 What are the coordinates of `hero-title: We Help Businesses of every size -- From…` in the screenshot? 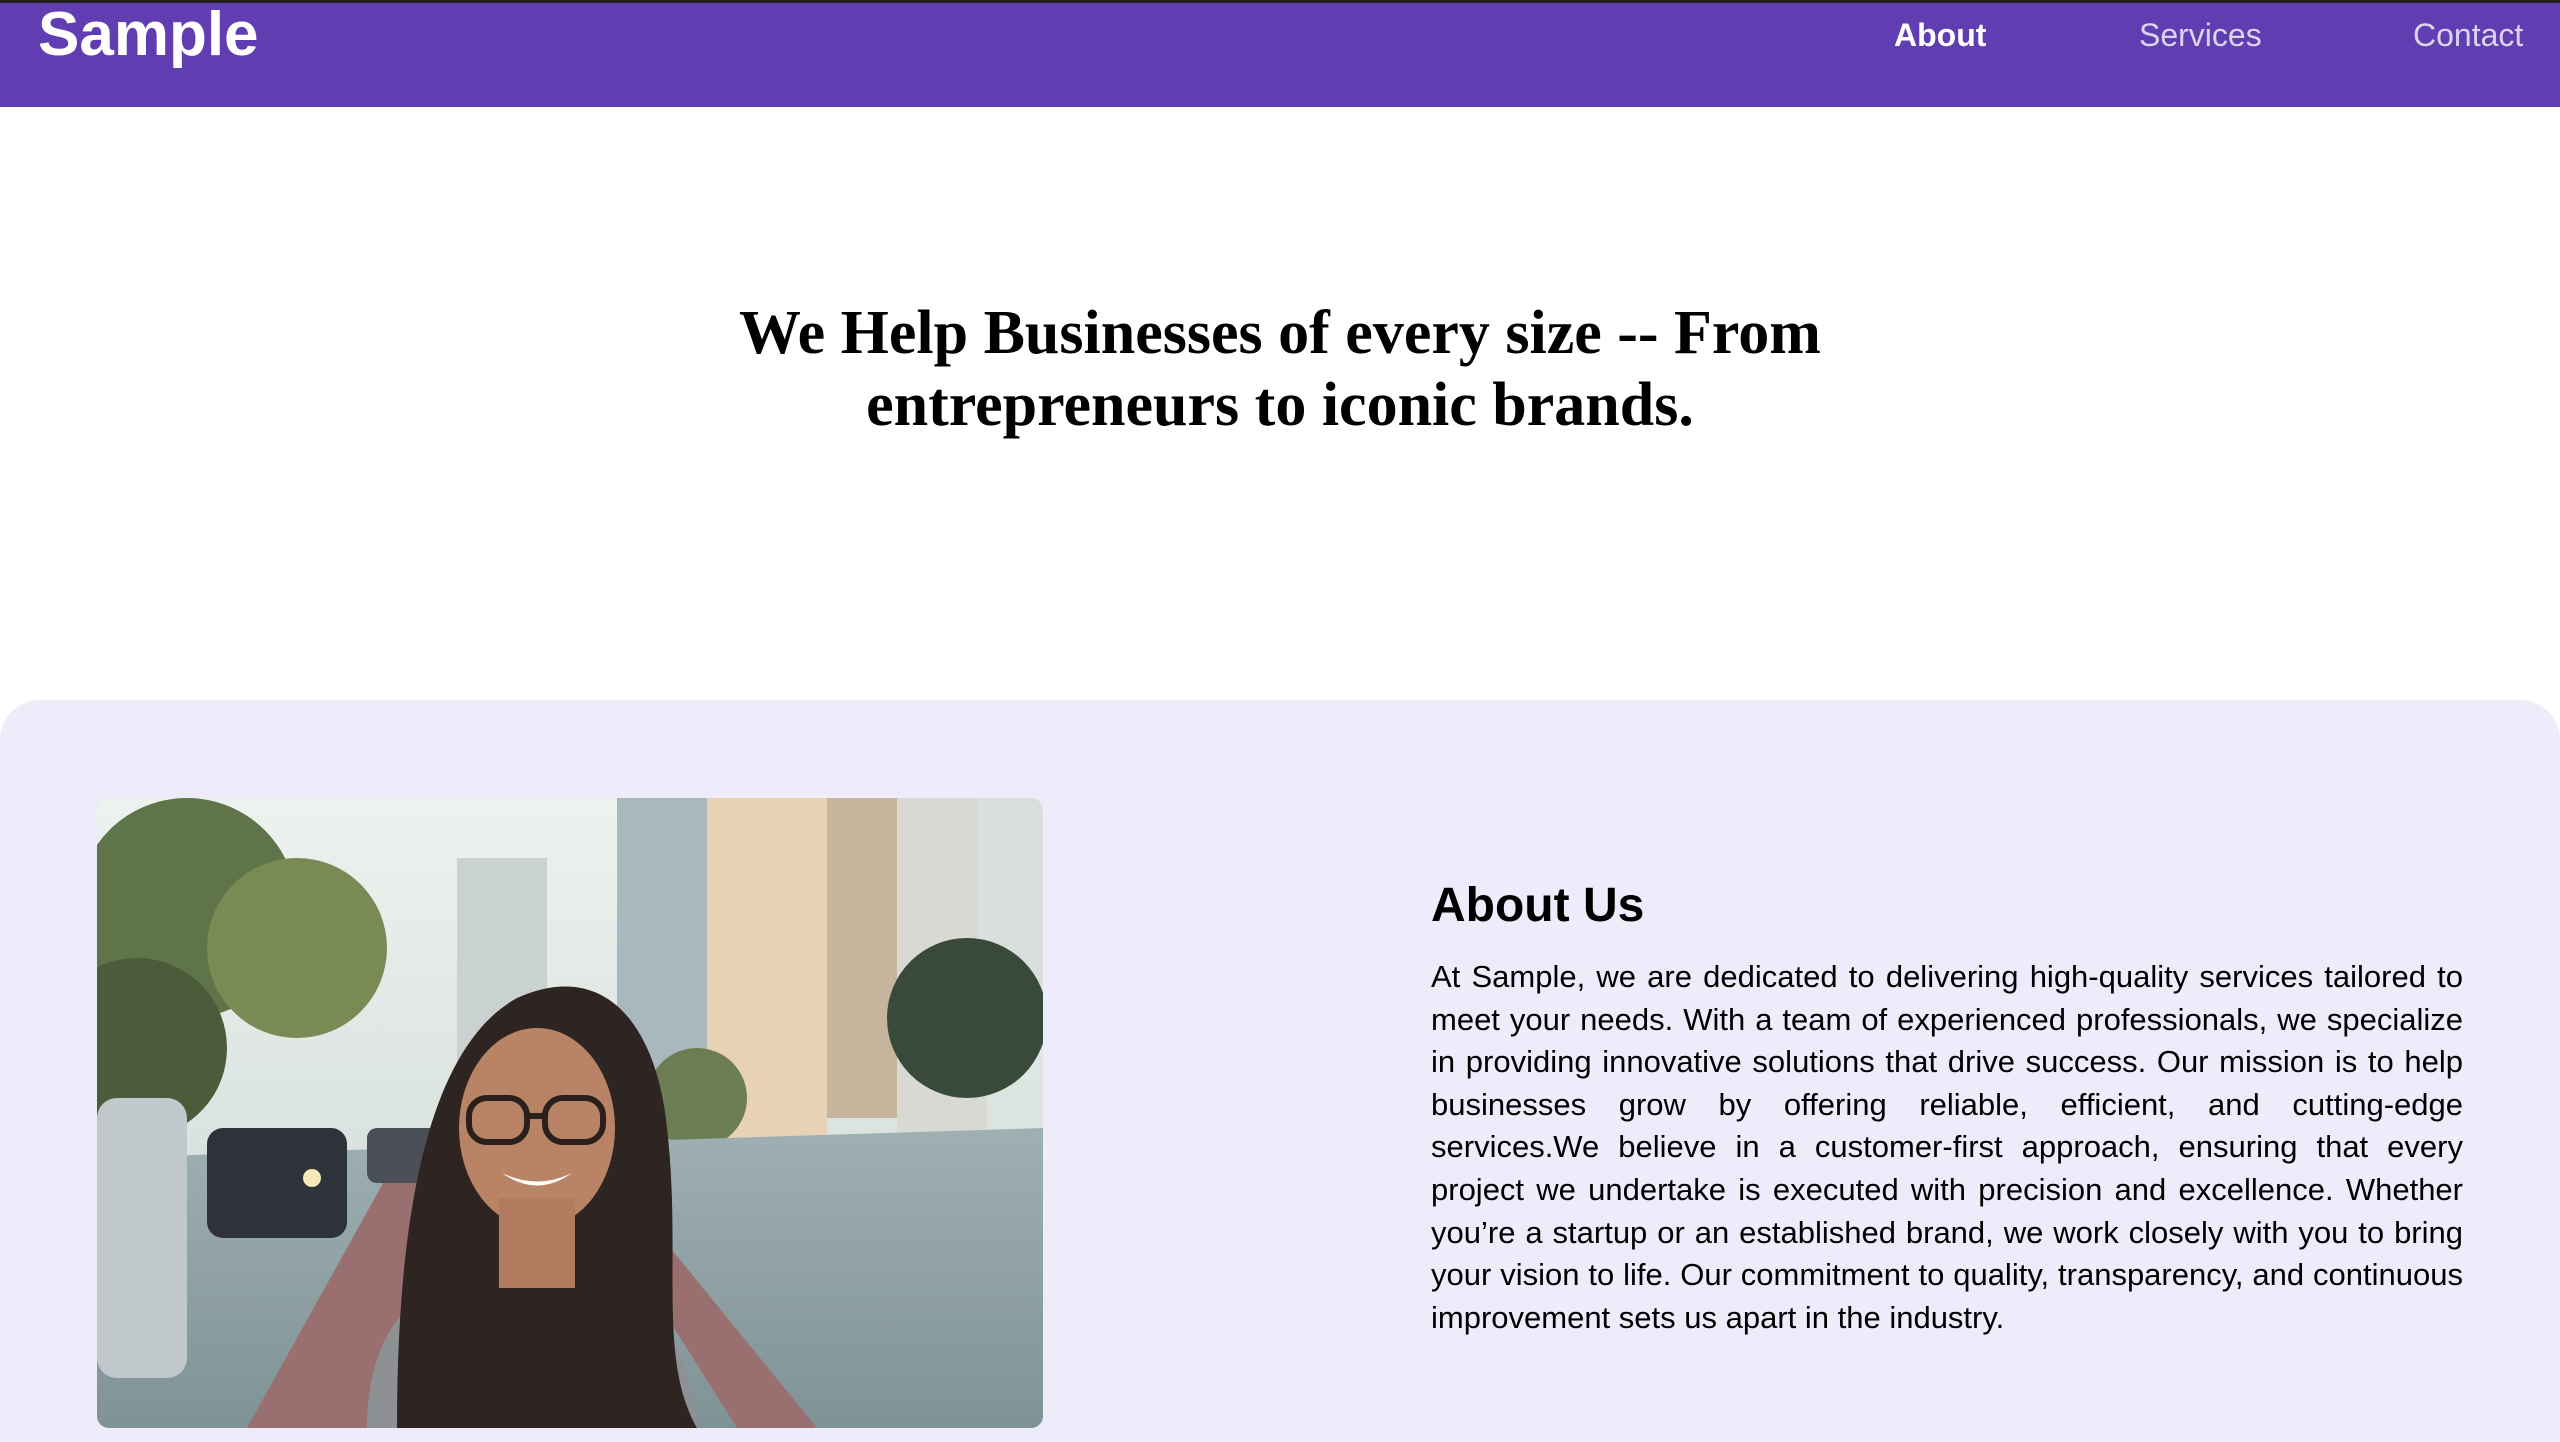 It's located at (1280, 369).